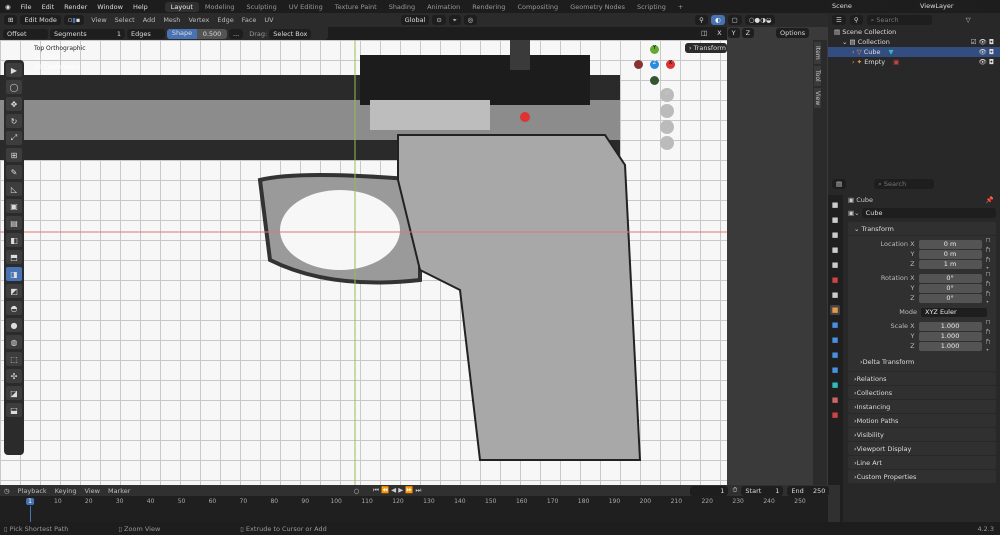 The image size is (1000, 535). I want to click on rotation-mode-dropdown: XYZ Euler, so click(954, 312).